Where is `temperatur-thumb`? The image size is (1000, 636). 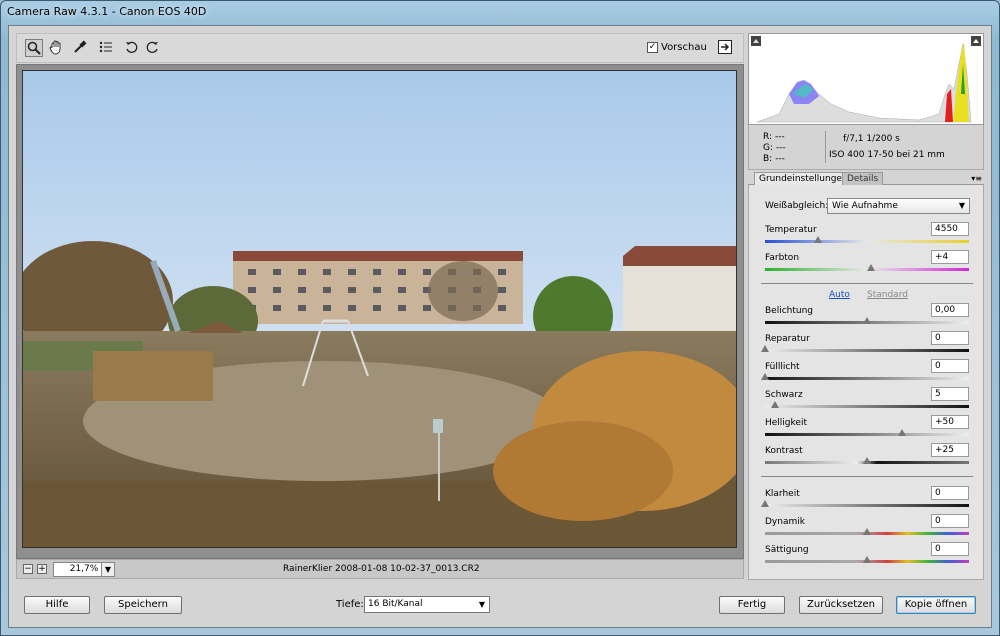
temperatur-thumb is located at coordinates (818, 239).